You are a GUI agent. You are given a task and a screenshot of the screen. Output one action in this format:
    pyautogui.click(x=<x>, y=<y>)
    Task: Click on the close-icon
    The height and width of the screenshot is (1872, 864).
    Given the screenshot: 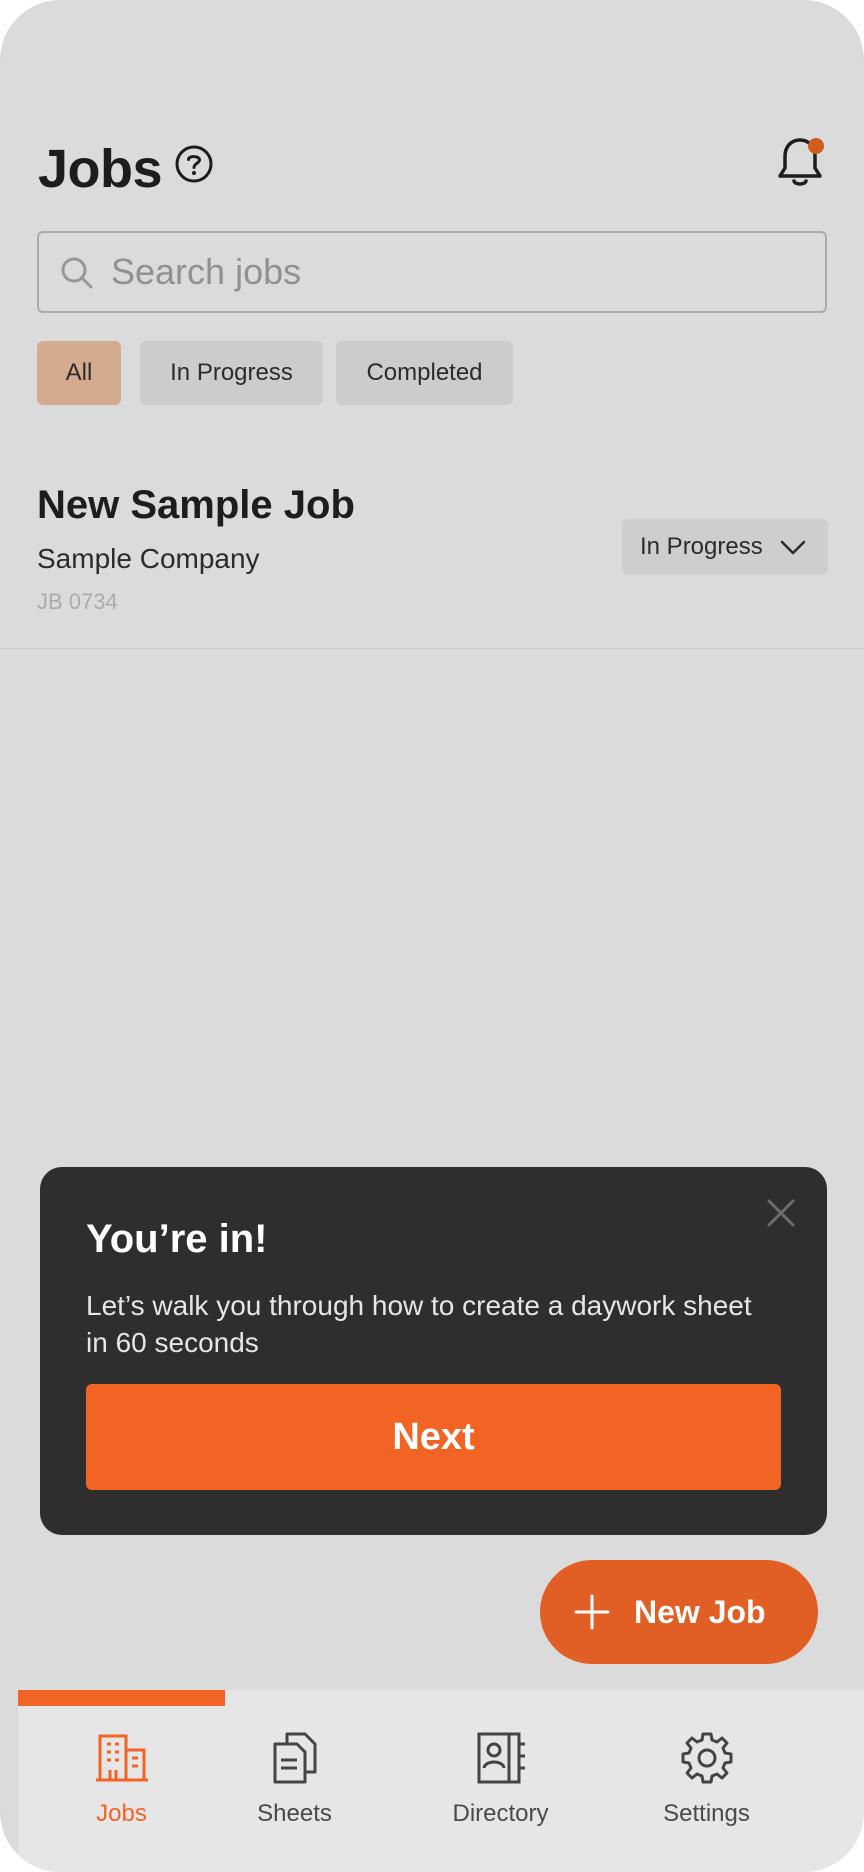 What is the action you would take?
    pyautogui.click(x=781, y=1213)
    